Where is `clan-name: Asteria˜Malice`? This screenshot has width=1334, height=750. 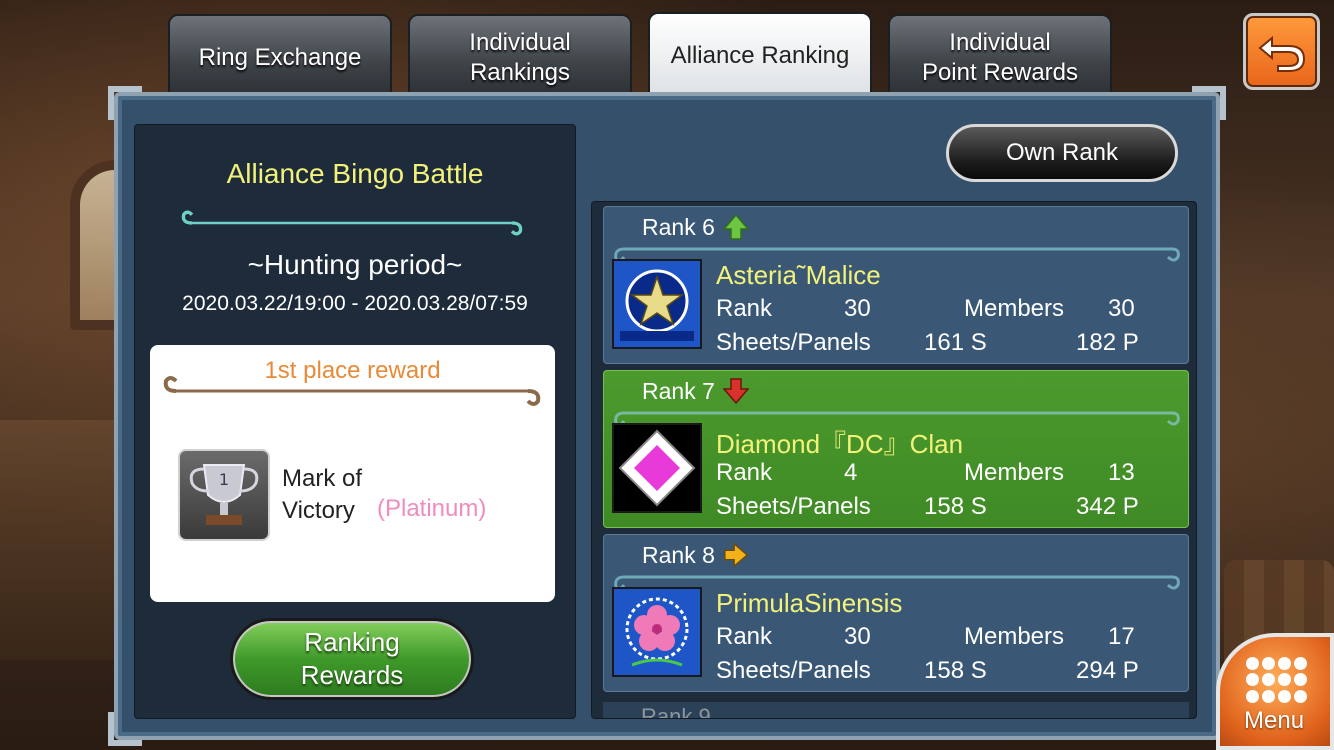
clan-name: Asteria˜Malice is located at coordinates (798, 275).